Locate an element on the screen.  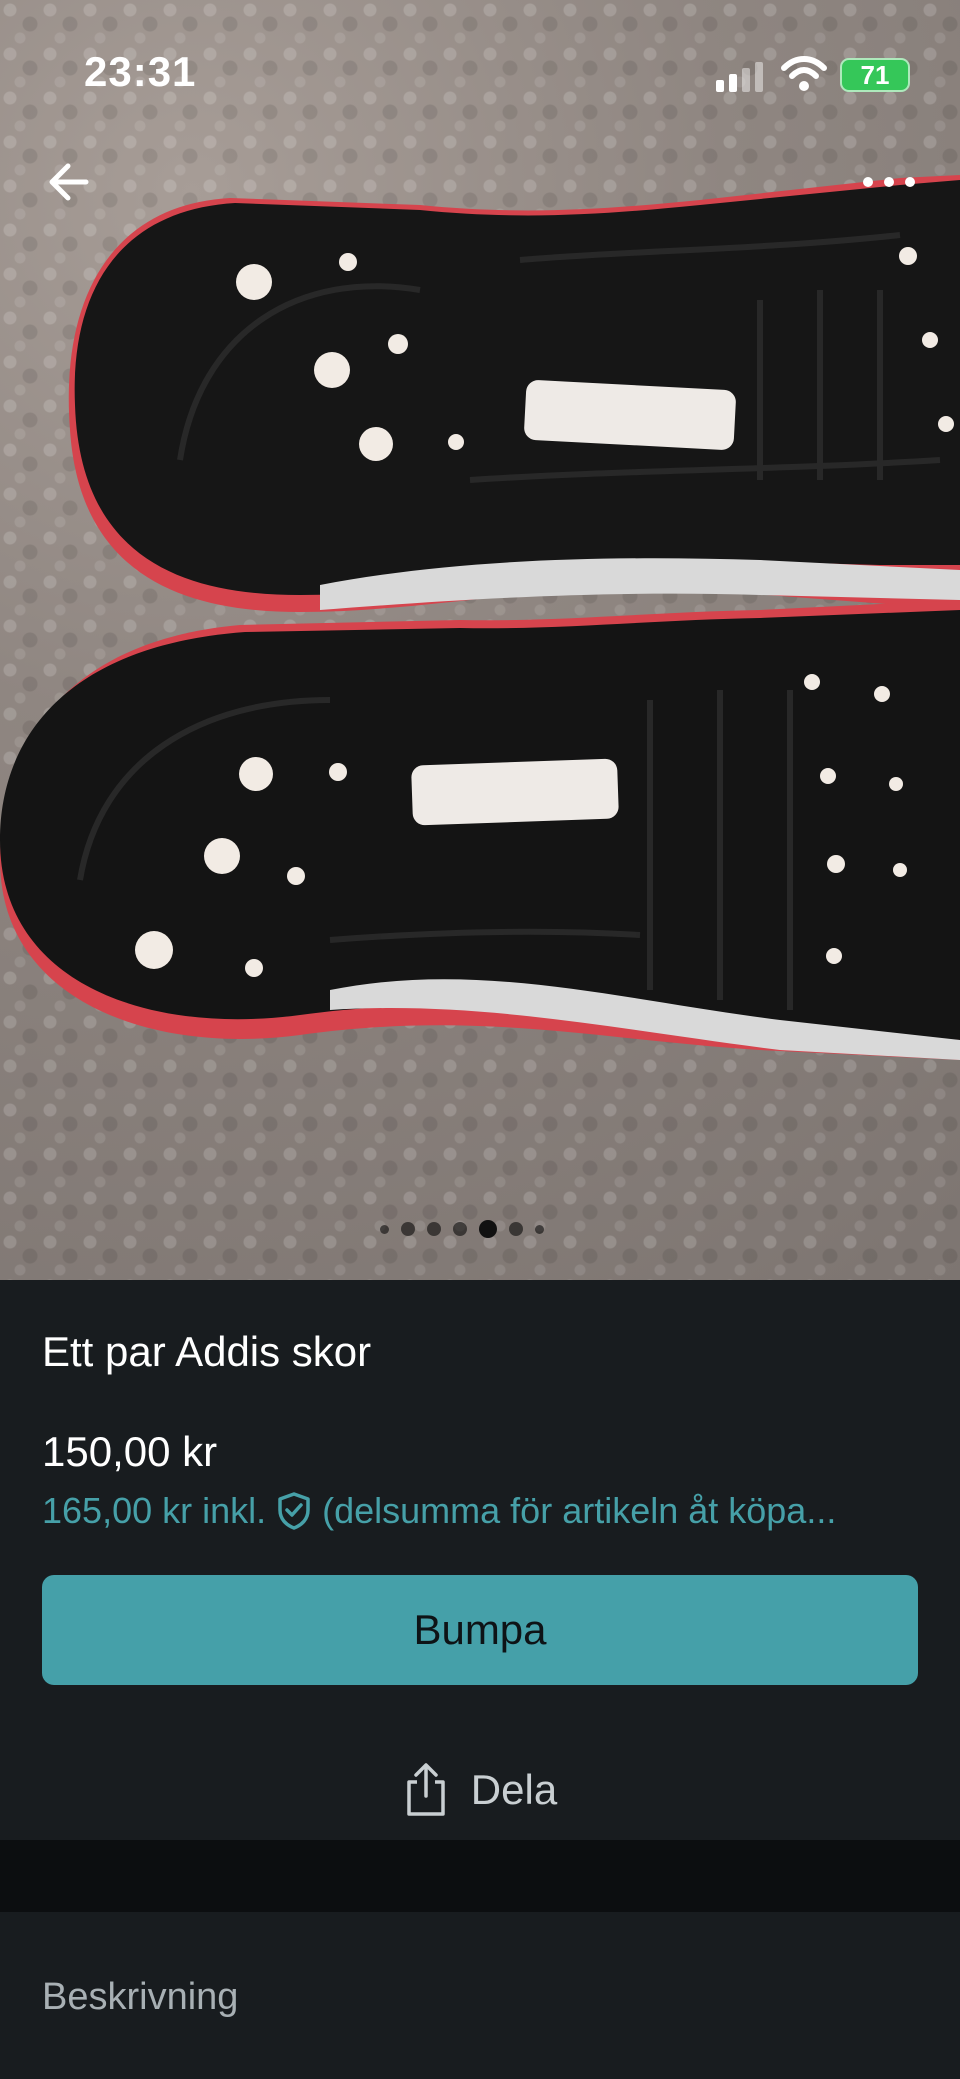
cellular-signal-icon is located at coordinates (739, 77).